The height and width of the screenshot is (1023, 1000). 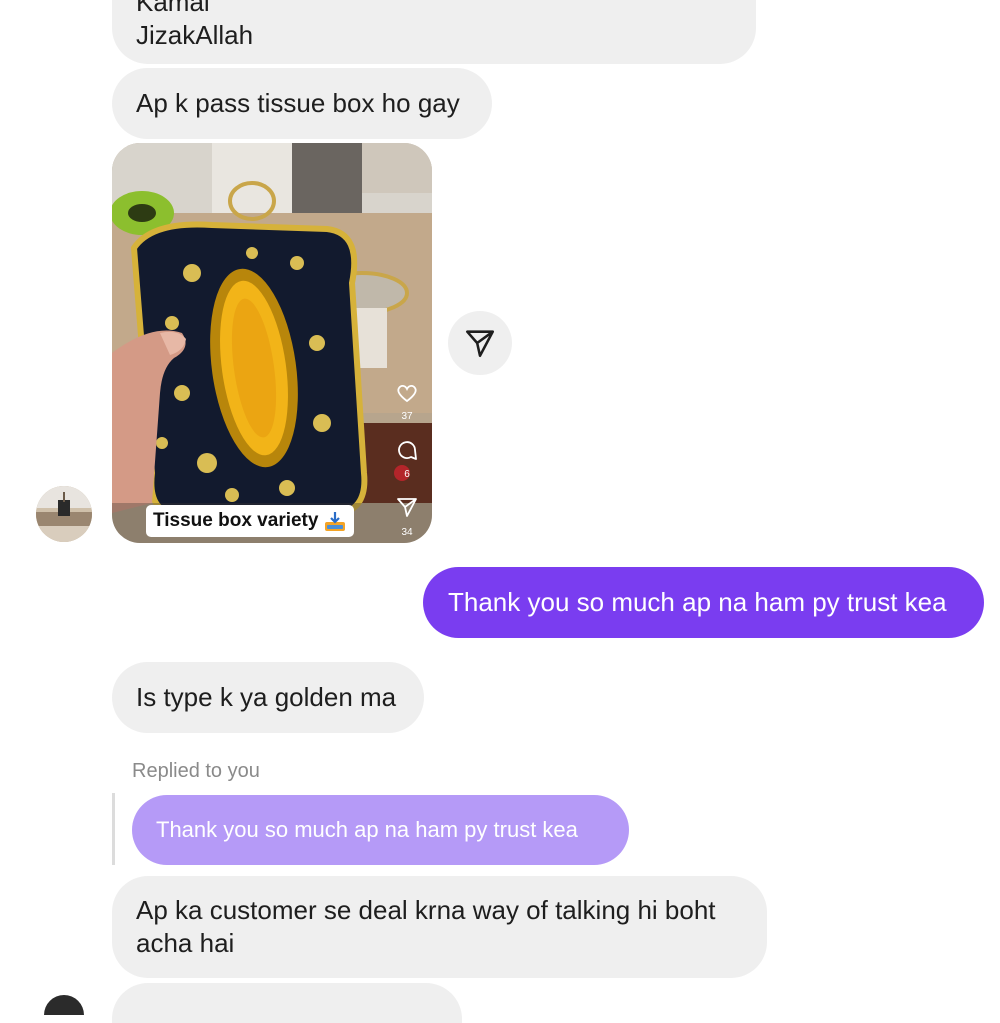 I want to click on message-text: JizakAllah, so click(x=195, y=35).